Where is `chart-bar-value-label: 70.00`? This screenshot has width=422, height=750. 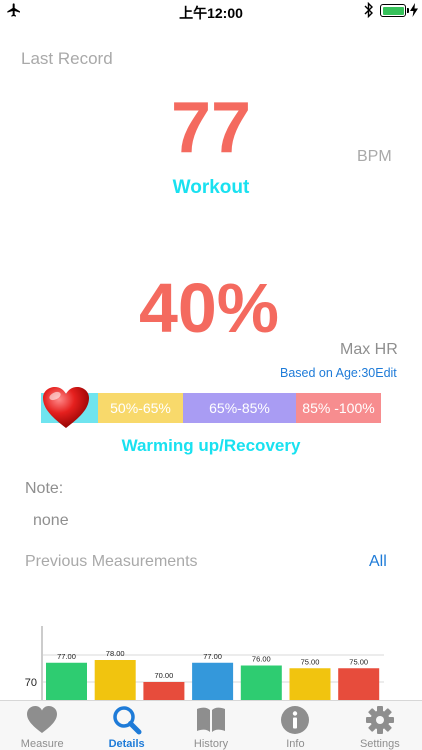 chart-bar-value-label: 70.00 is located at coordinates (164, 675).